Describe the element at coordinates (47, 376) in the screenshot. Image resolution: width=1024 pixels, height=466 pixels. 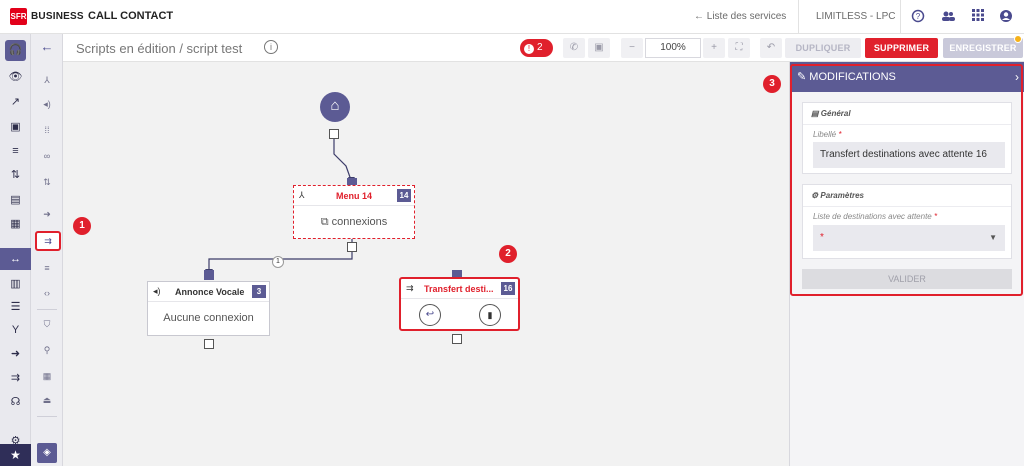
I see `calendar-node-icon: ▦` at that location.